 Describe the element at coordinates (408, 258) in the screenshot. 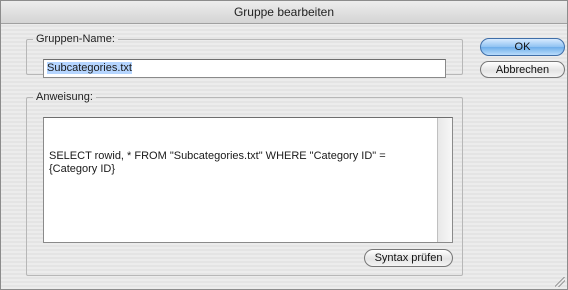

I see `syntax-check-button: Syntax prüfen` at that location.